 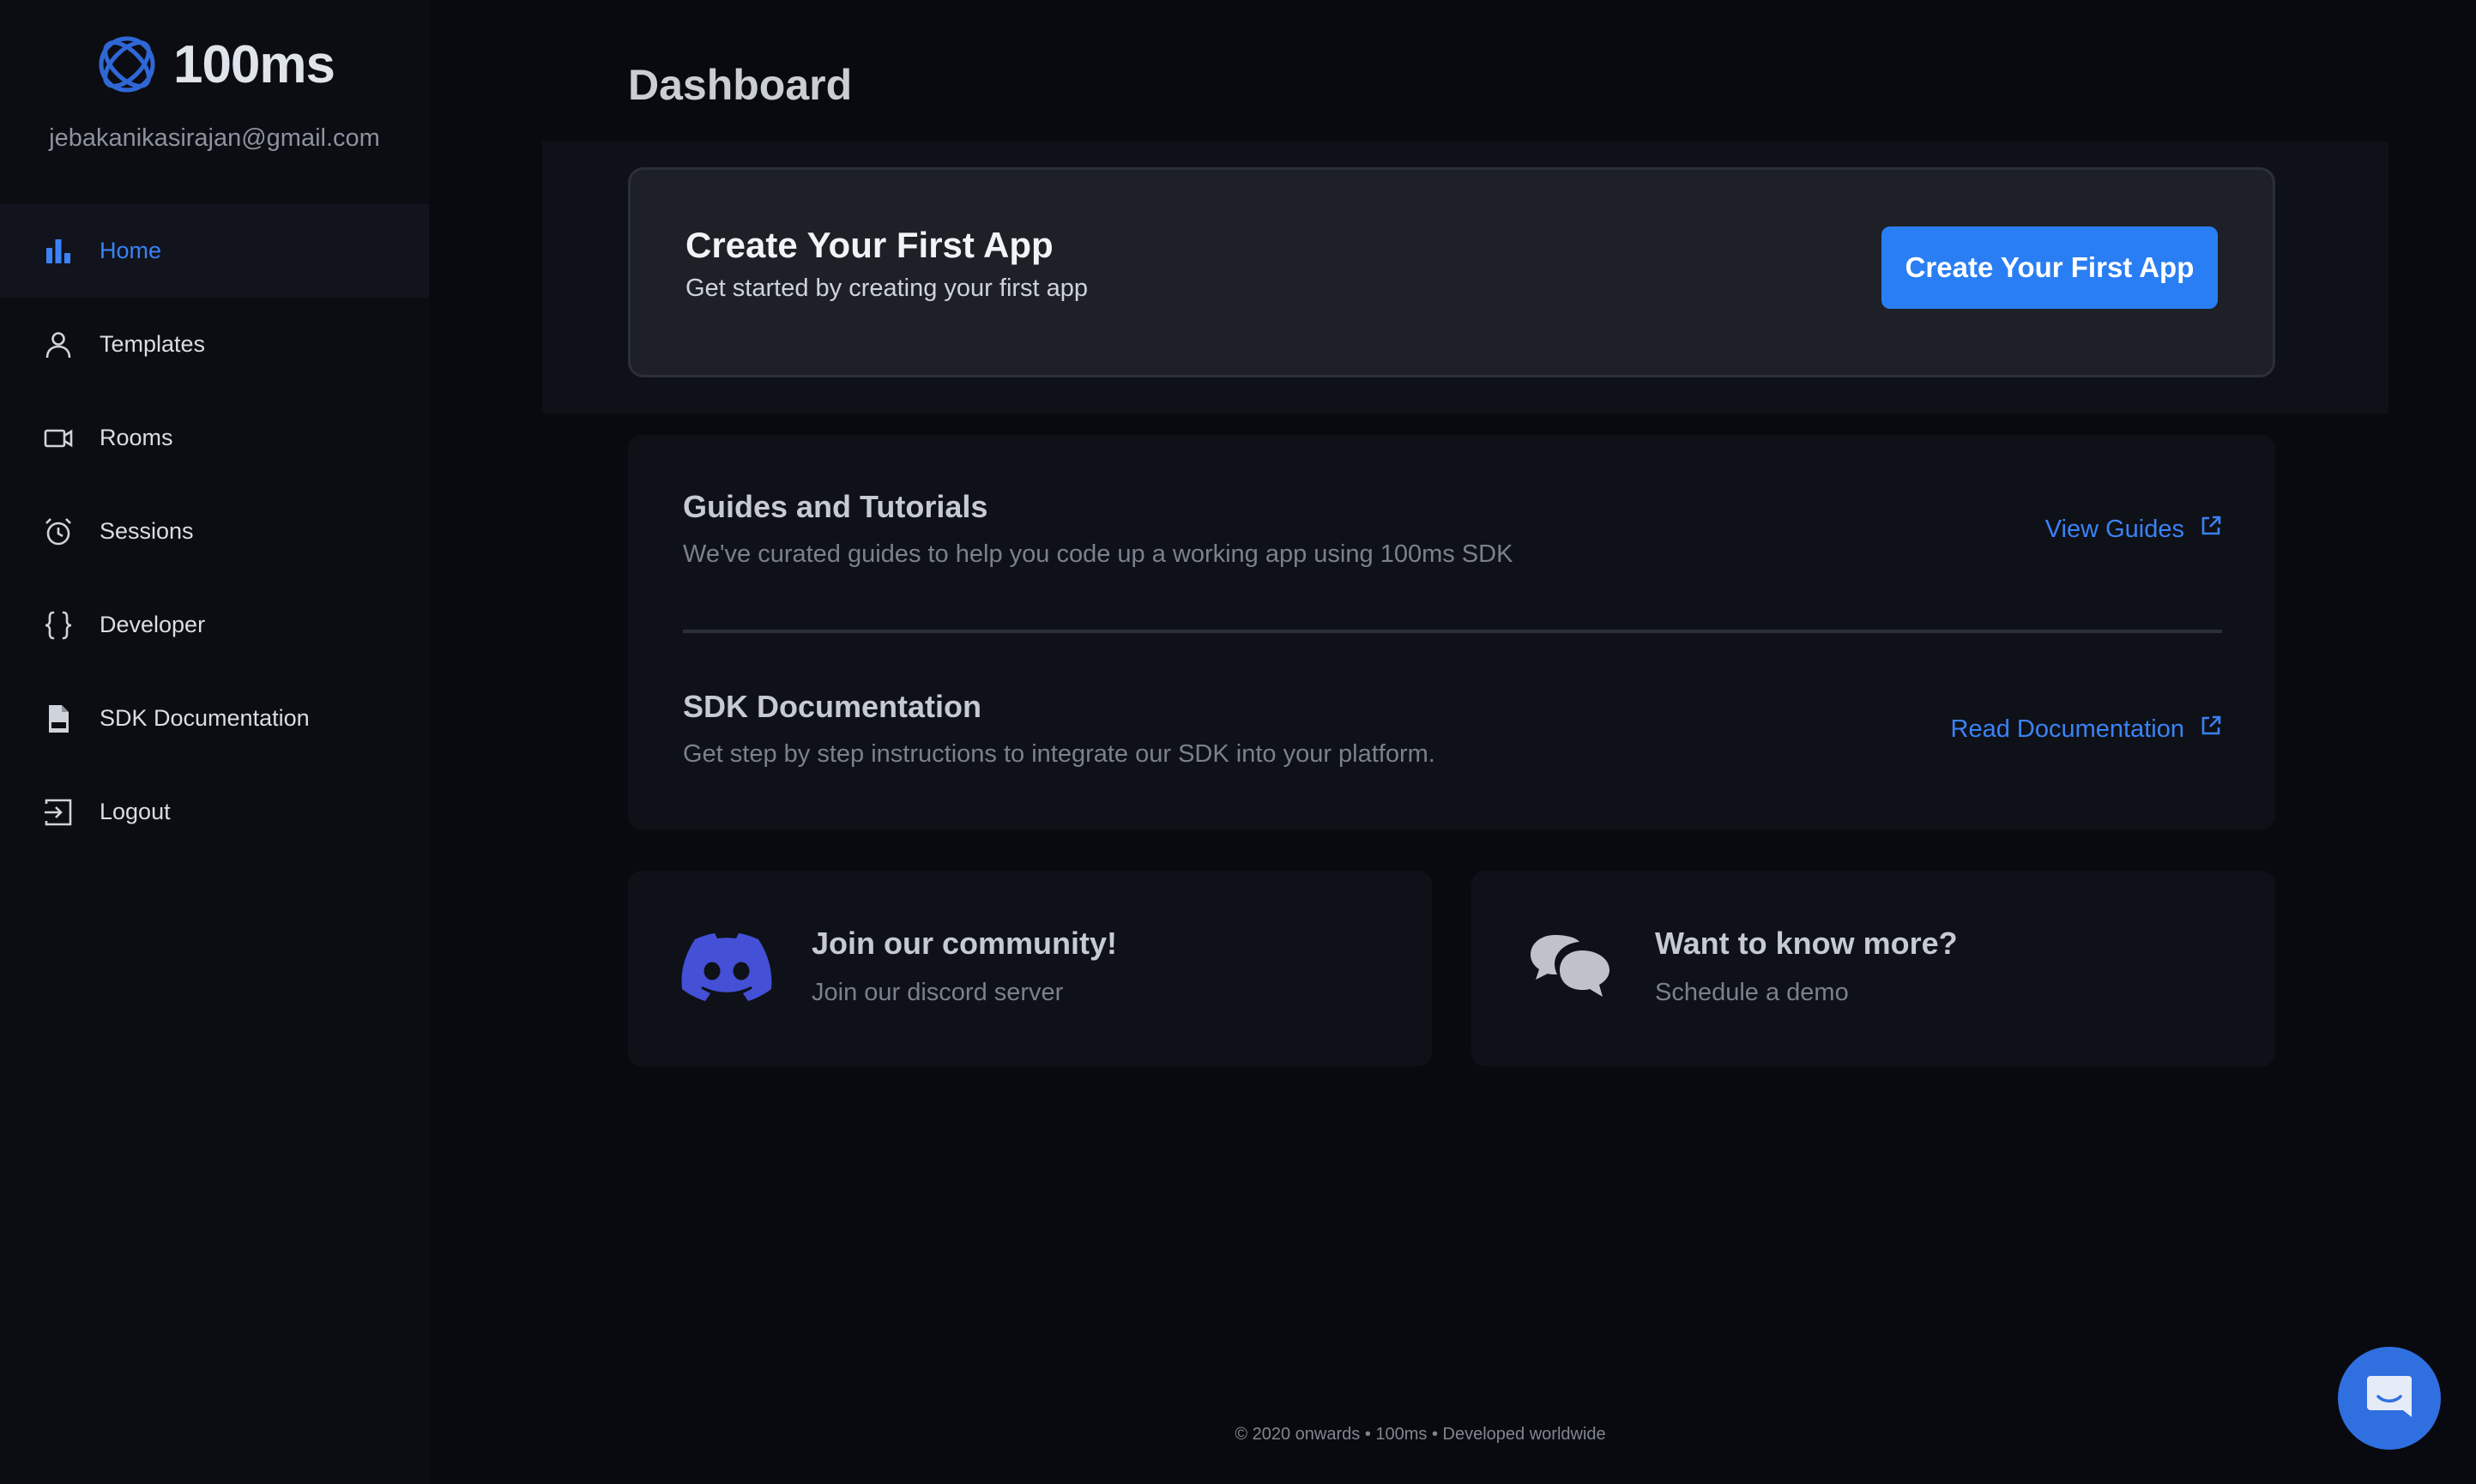 I want to click on sidebar-item-developer: Developer, so click(x=215, y=625).